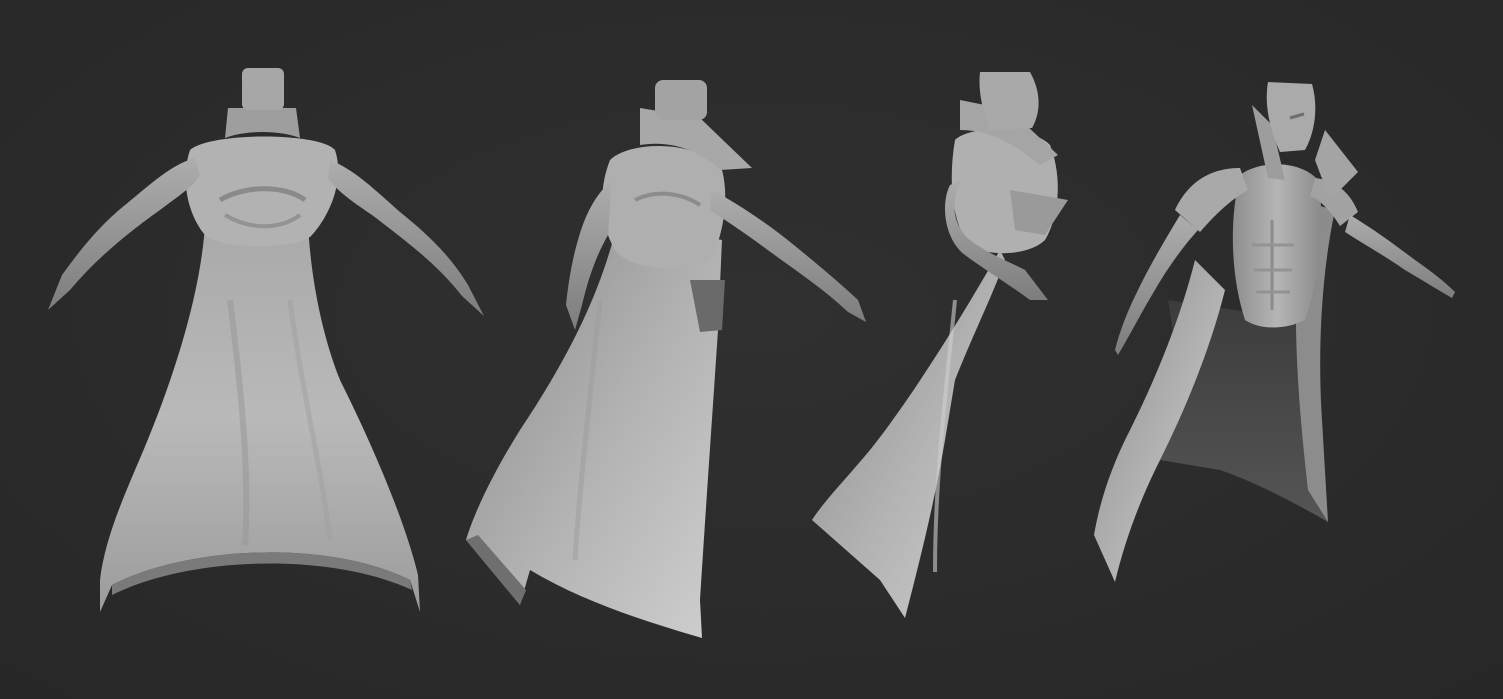  I want to click on head-side, so click(1009, 101).